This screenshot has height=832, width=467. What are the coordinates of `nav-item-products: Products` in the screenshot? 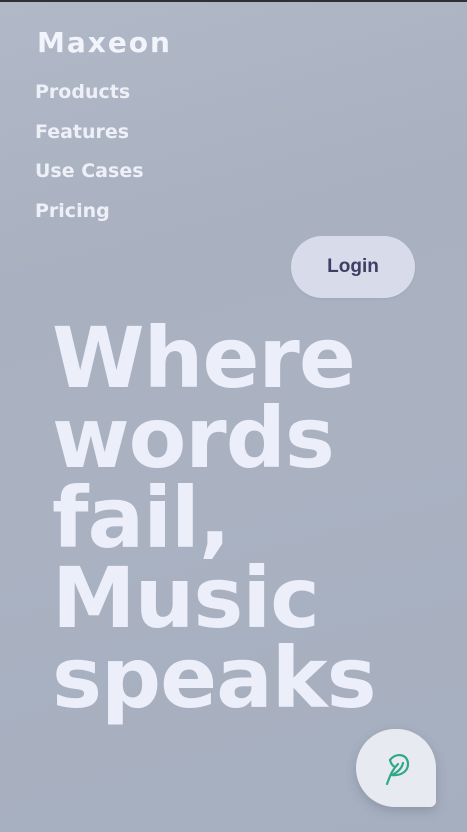 It's located at (89, 99).